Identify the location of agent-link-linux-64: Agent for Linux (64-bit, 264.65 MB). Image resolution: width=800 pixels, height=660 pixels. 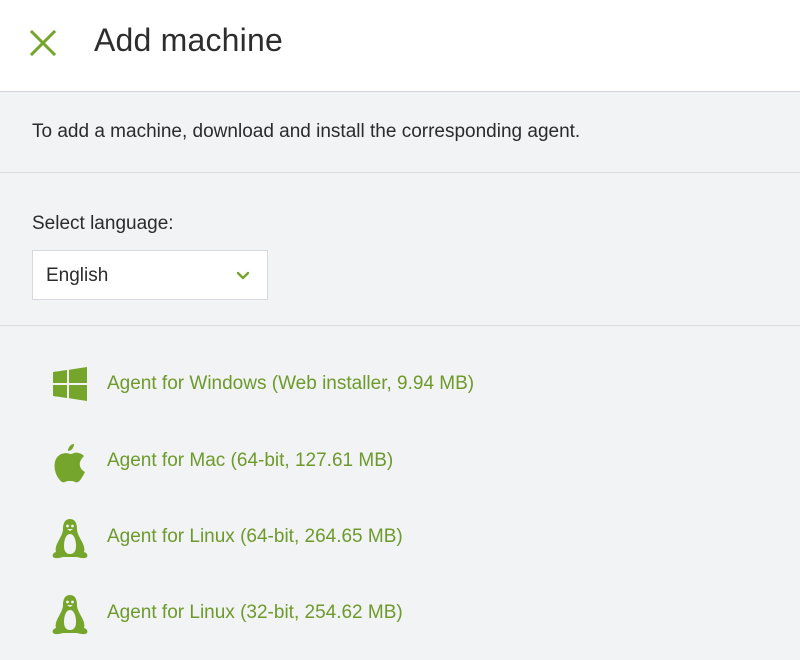
(330, 538).